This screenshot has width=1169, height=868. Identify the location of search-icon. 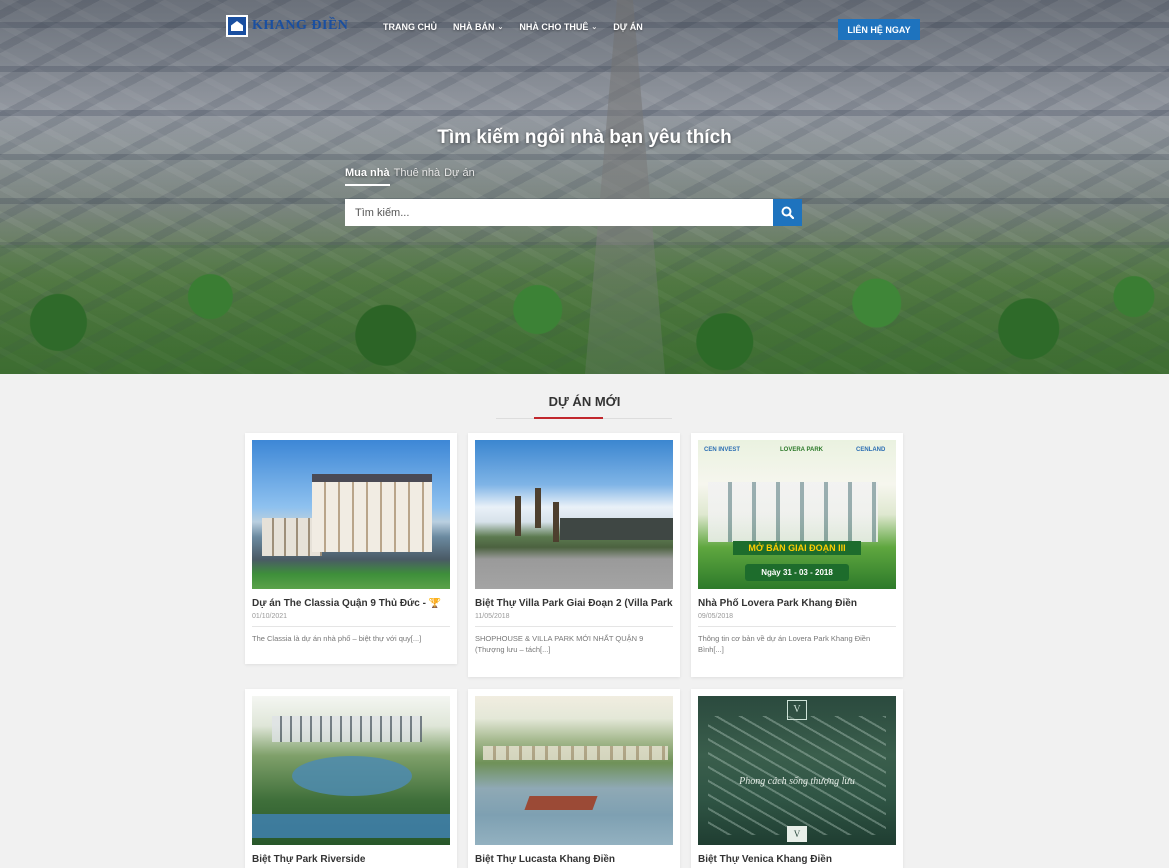
(787, 212).